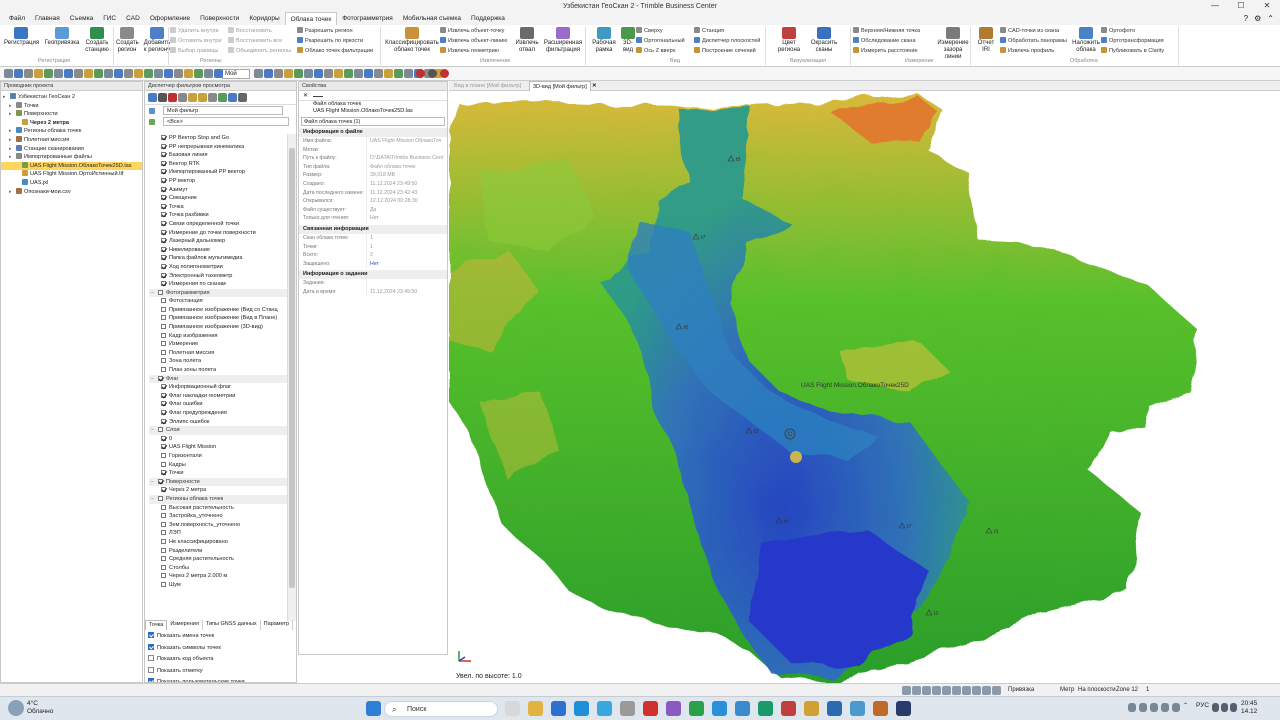  What do you see at coordinates (318, 96) in the screenshot?
I see `minus-icon` at bounding box center [318, 96].